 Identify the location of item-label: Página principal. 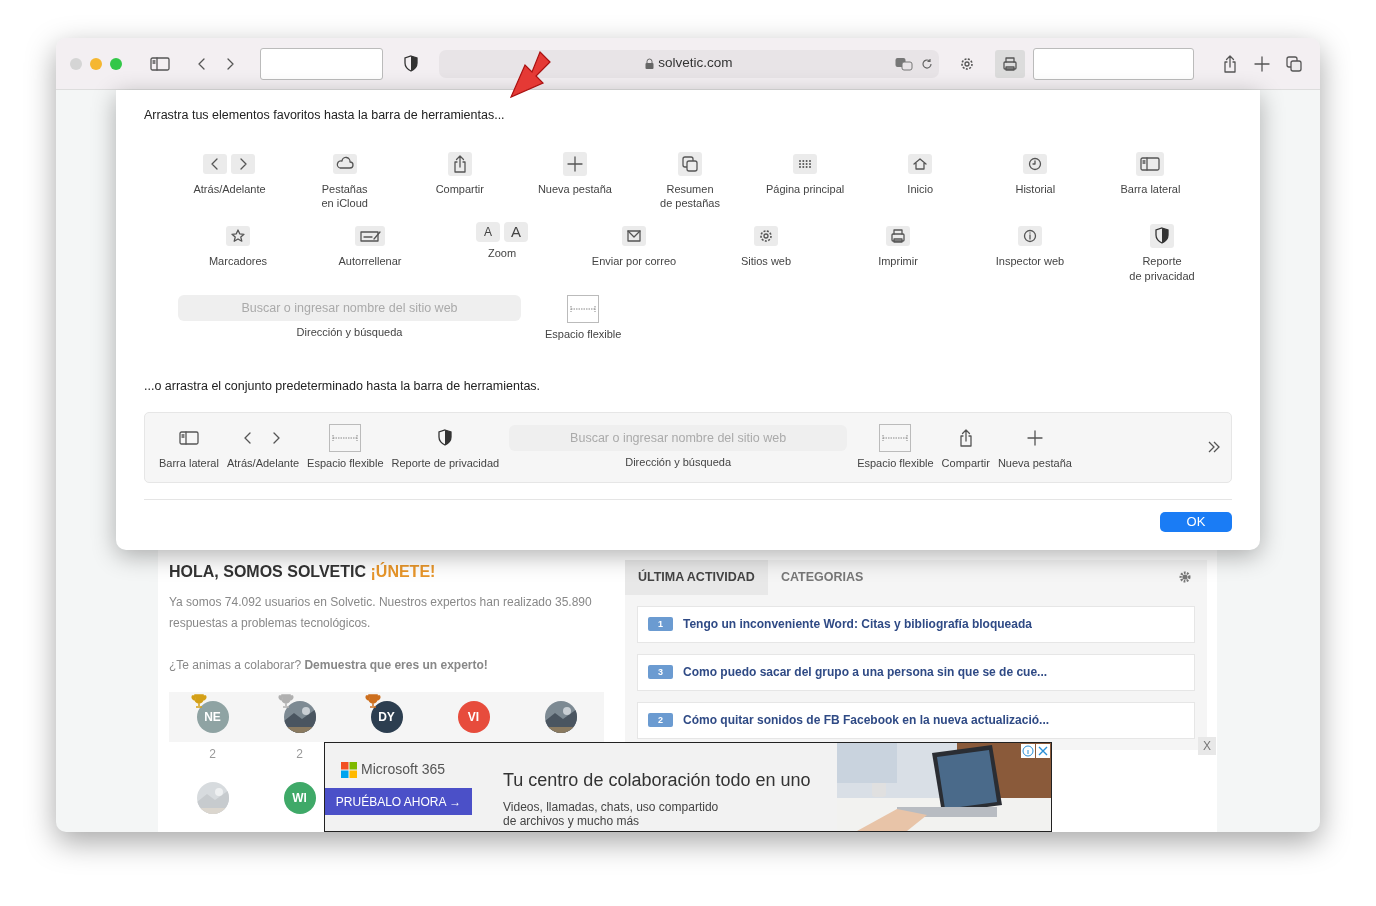
(805, 189).